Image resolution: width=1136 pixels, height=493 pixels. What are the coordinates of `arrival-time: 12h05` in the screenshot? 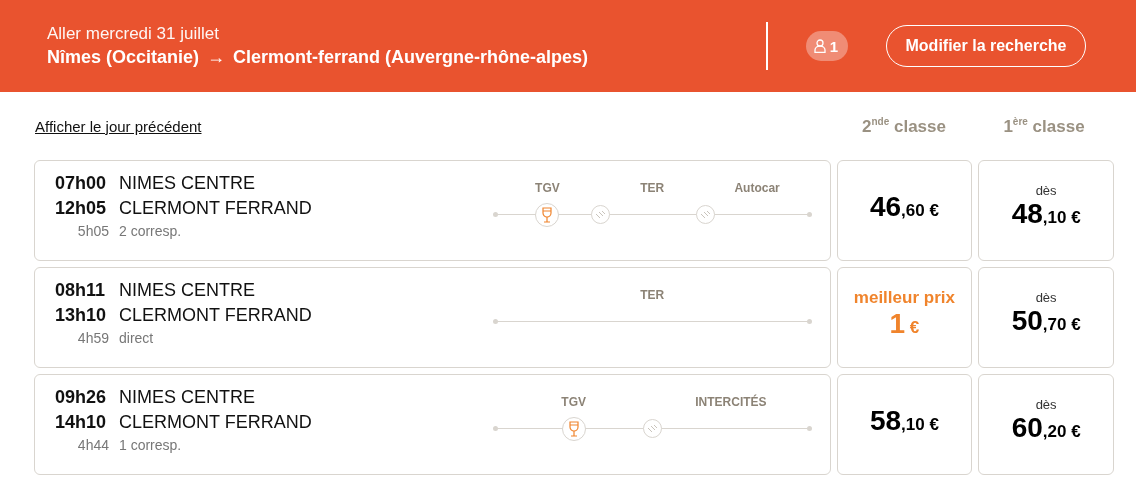 It's located at (81, 208).